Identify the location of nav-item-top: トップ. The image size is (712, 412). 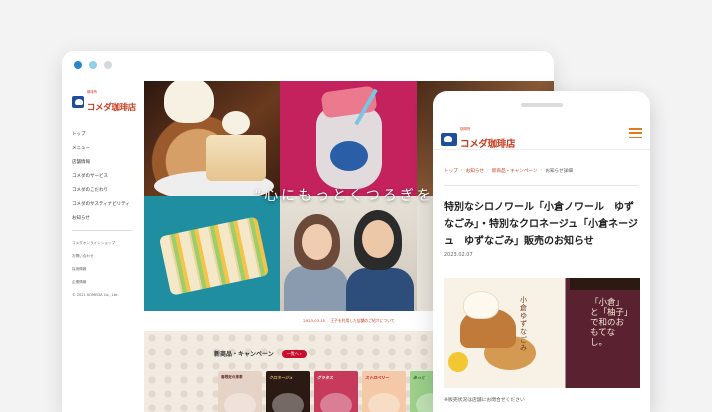
(104, 135).